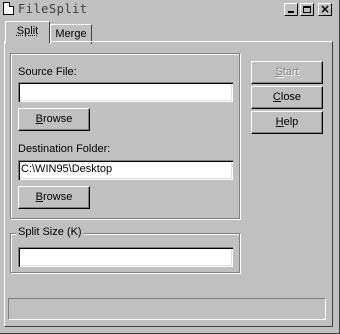  I want to click on title-bar: FileSplit ×, so click(169, 9).